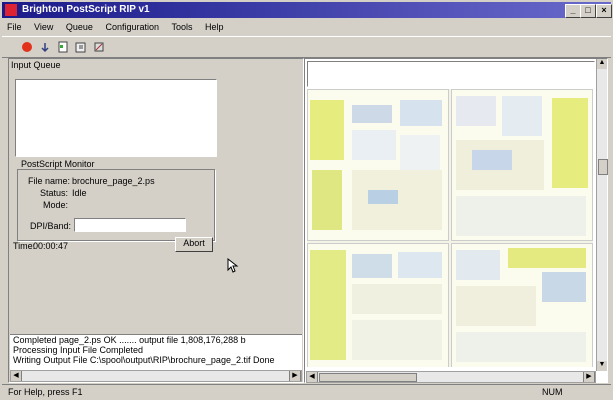 The height and width of the screenshot is (400, 613). What do you see at coordinates (79, 193) in the screenshot?
I see `status-value: Idle` at bounding box center [79, 193].